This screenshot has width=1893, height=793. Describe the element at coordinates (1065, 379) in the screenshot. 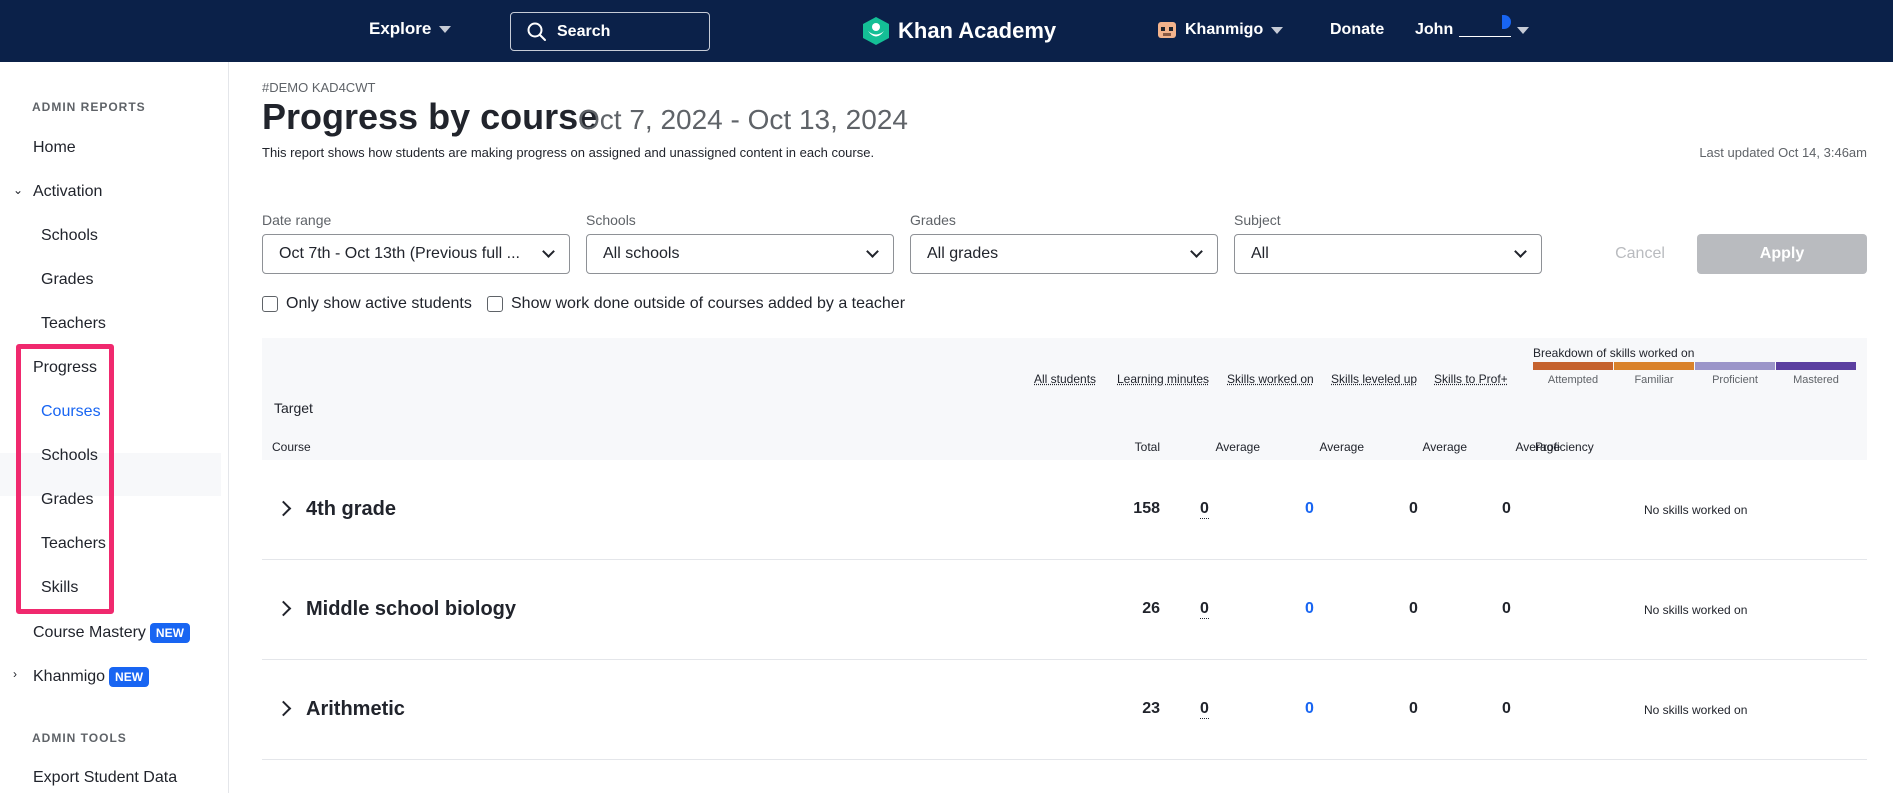

I see `col-all-students: All students` at that location.